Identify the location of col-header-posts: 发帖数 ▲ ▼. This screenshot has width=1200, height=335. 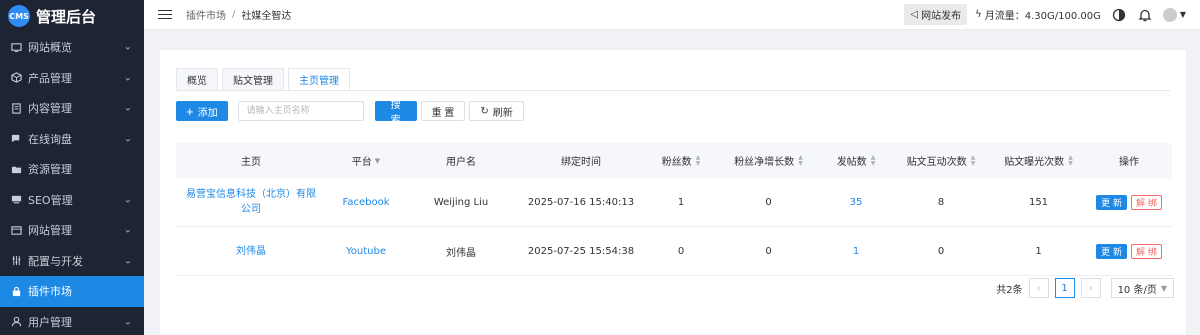
(856, 160).